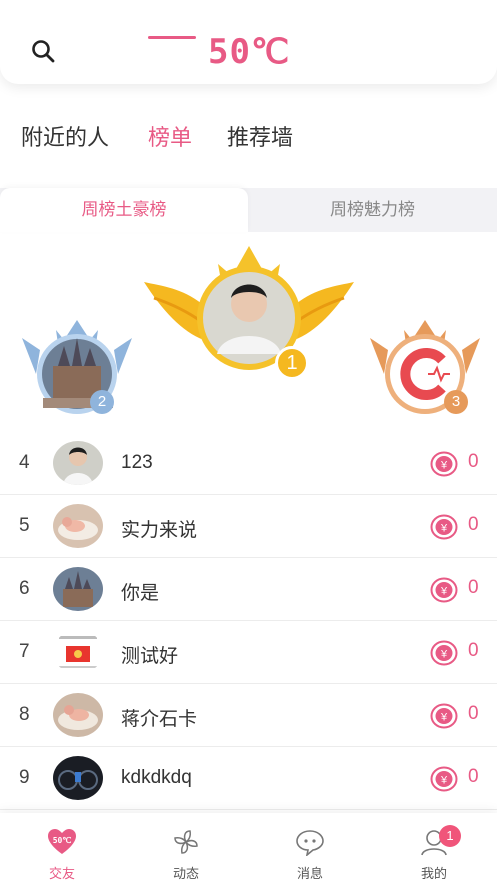  What do you see at coordinates (309, 873) in the screenshot?
I see `nav-label: 消息` at bounding box center [309, 873].